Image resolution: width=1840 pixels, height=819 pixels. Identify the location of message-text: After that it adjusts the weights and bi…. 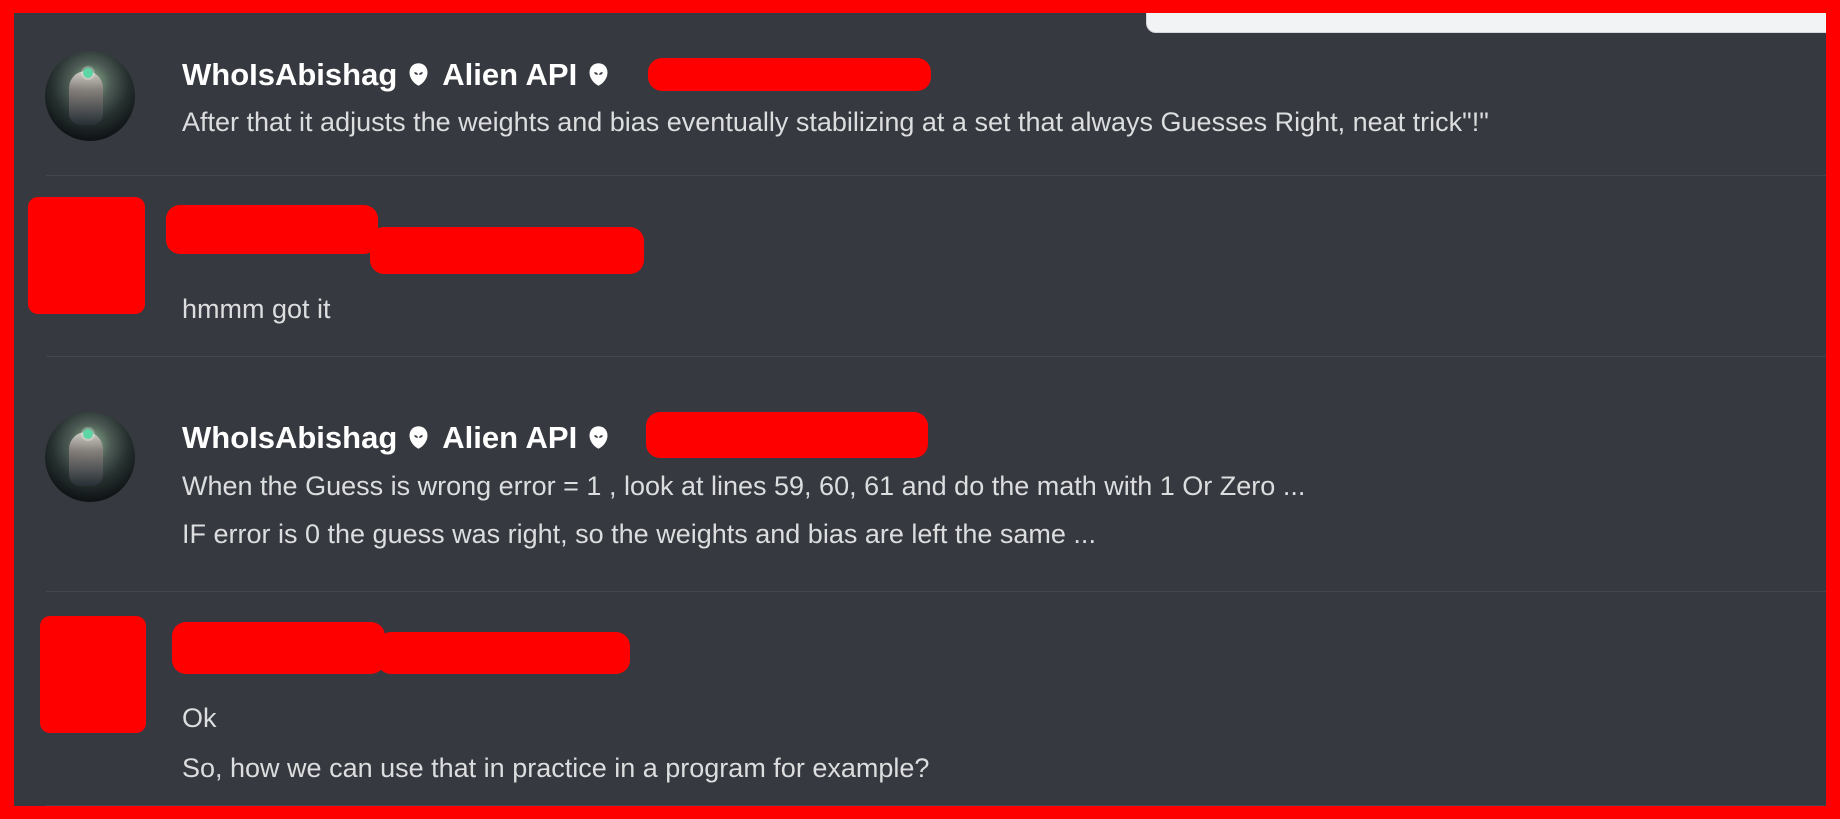
(835, 122).